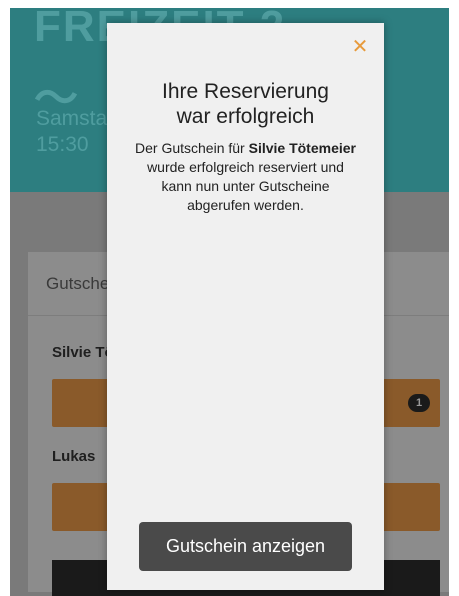 The height and width of the screenshot is (596, 459). What do you see at coordinates (245, 116) in the screenshot?
I see `modal-title-line2: war erfolgreich` at bounding box center [245, 116].